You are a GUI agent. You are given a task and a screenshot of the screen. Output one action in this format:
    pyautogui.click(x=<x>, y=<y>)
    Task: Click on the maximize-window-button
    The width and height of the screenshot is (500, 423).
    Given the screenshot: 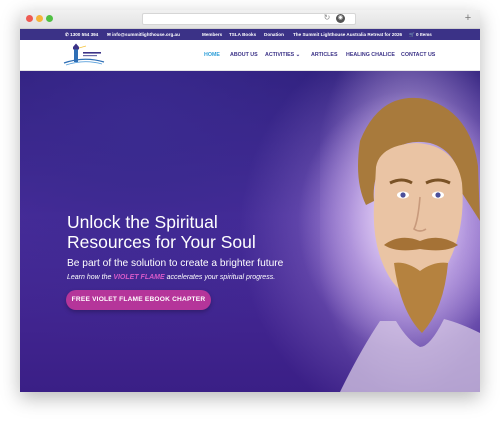 What is the action you would take?
    pyautogui.click(x=49, y=18)
    